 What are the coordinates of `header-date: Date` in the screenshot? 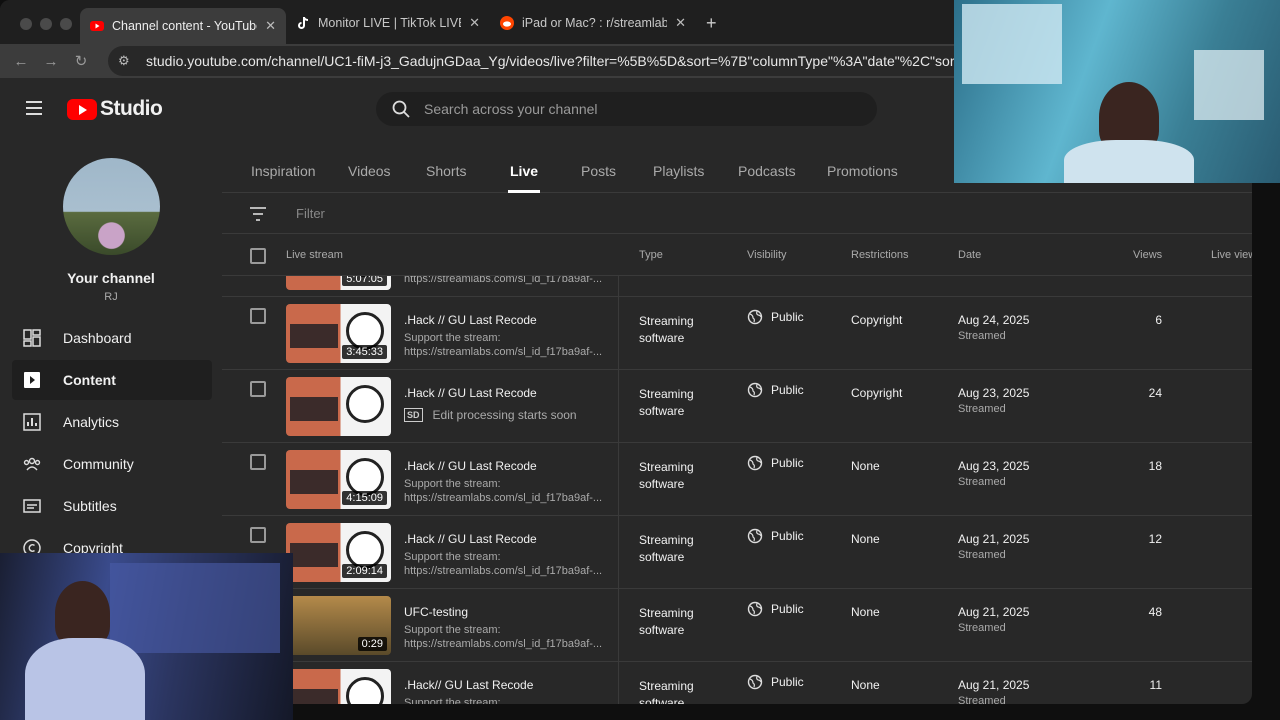 It's located at (969, 255).